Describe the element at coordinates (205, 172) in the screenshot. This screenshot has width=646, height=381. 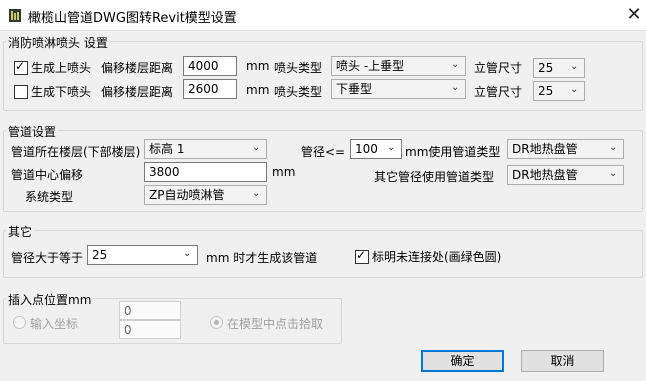
I see `pipe-center-offset-input: 3800` at that location.